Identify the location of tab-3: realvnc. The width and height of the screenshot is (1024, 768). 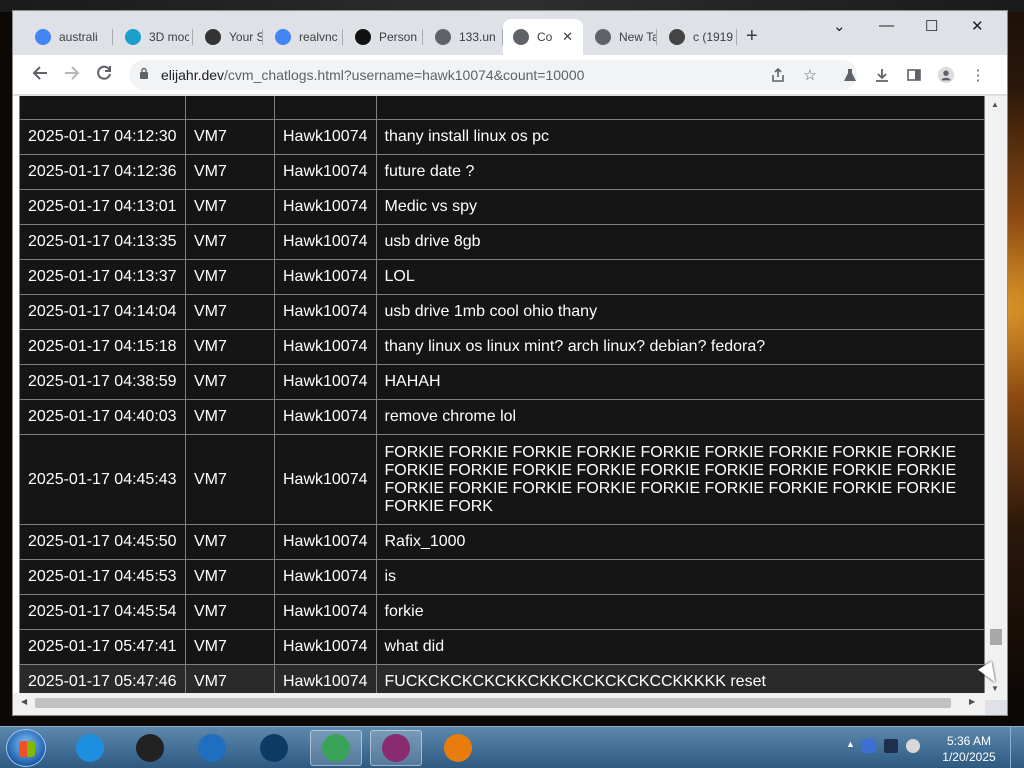
(303, 37).